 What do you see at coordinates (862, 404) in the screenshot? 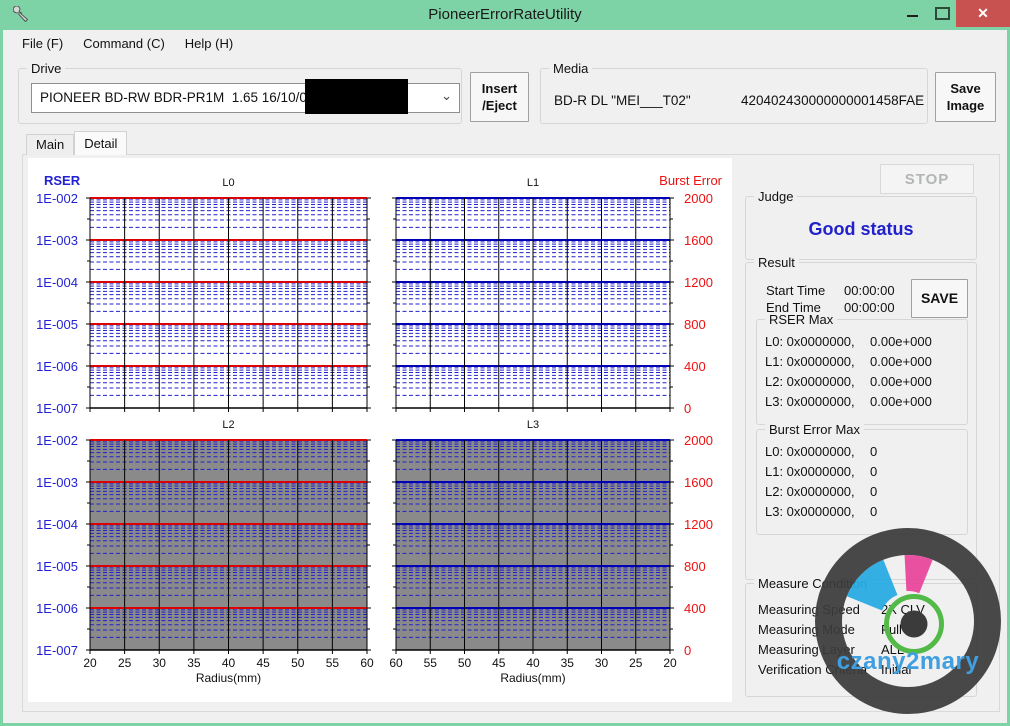
I see `data-row: L3: 0x0000000, 0.00e+000` at bounding box center [862, 404].